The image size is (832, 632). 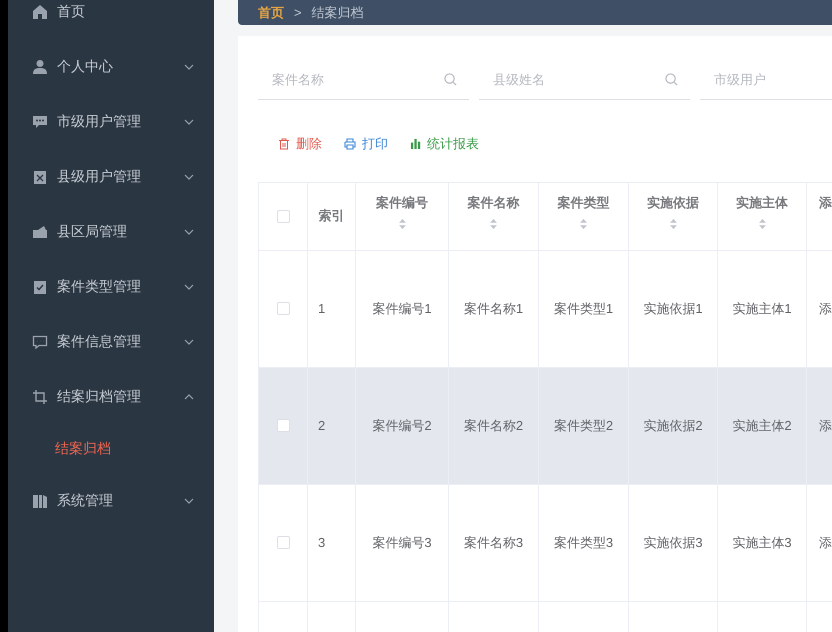 I want to click on column-header: 索引, so click(x=331, y=216).